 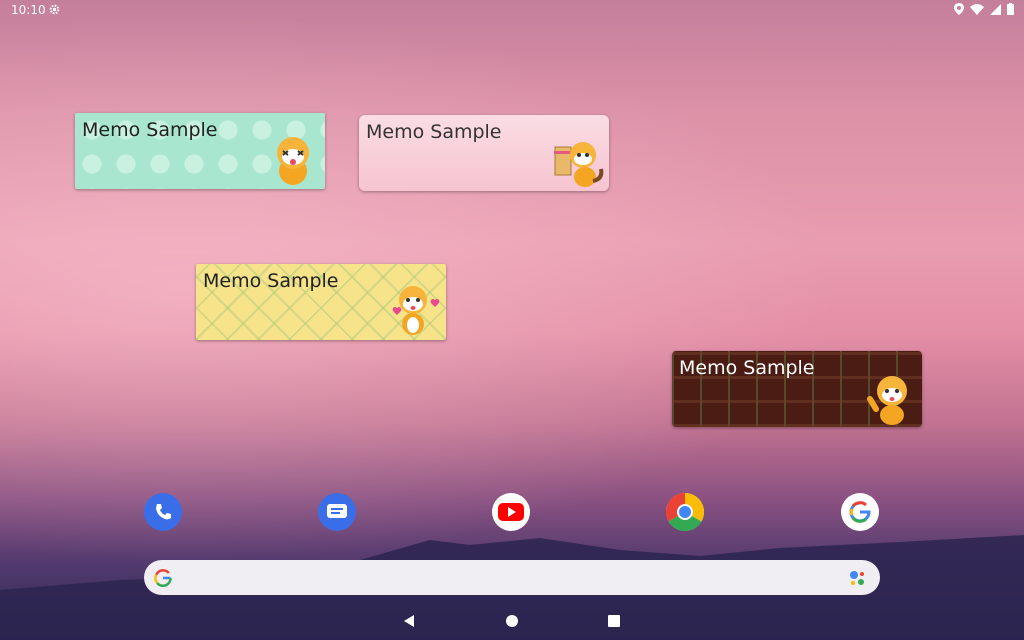 What do you see at coordinates (416, 310) in the screenshot?
I see `raccoon-hearts-icon` at bounding box center [416, 310].